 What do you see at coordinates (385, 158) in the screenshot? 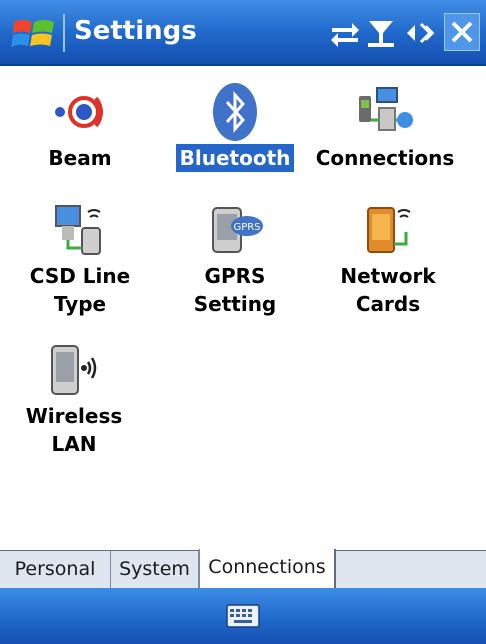
I see `connections-label: Connections` at bounding box center [385, 158].